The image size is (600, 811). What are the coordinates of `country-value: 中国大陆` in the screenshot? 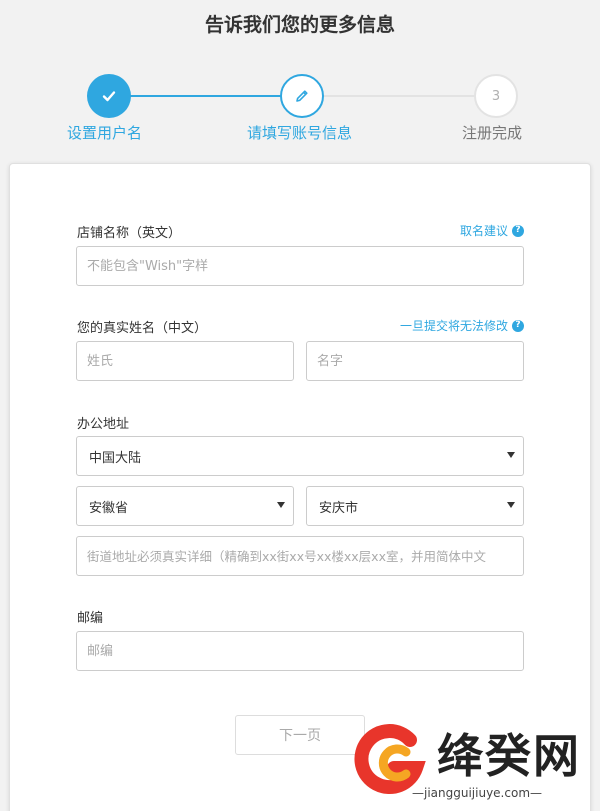 It's located at (115, 458).